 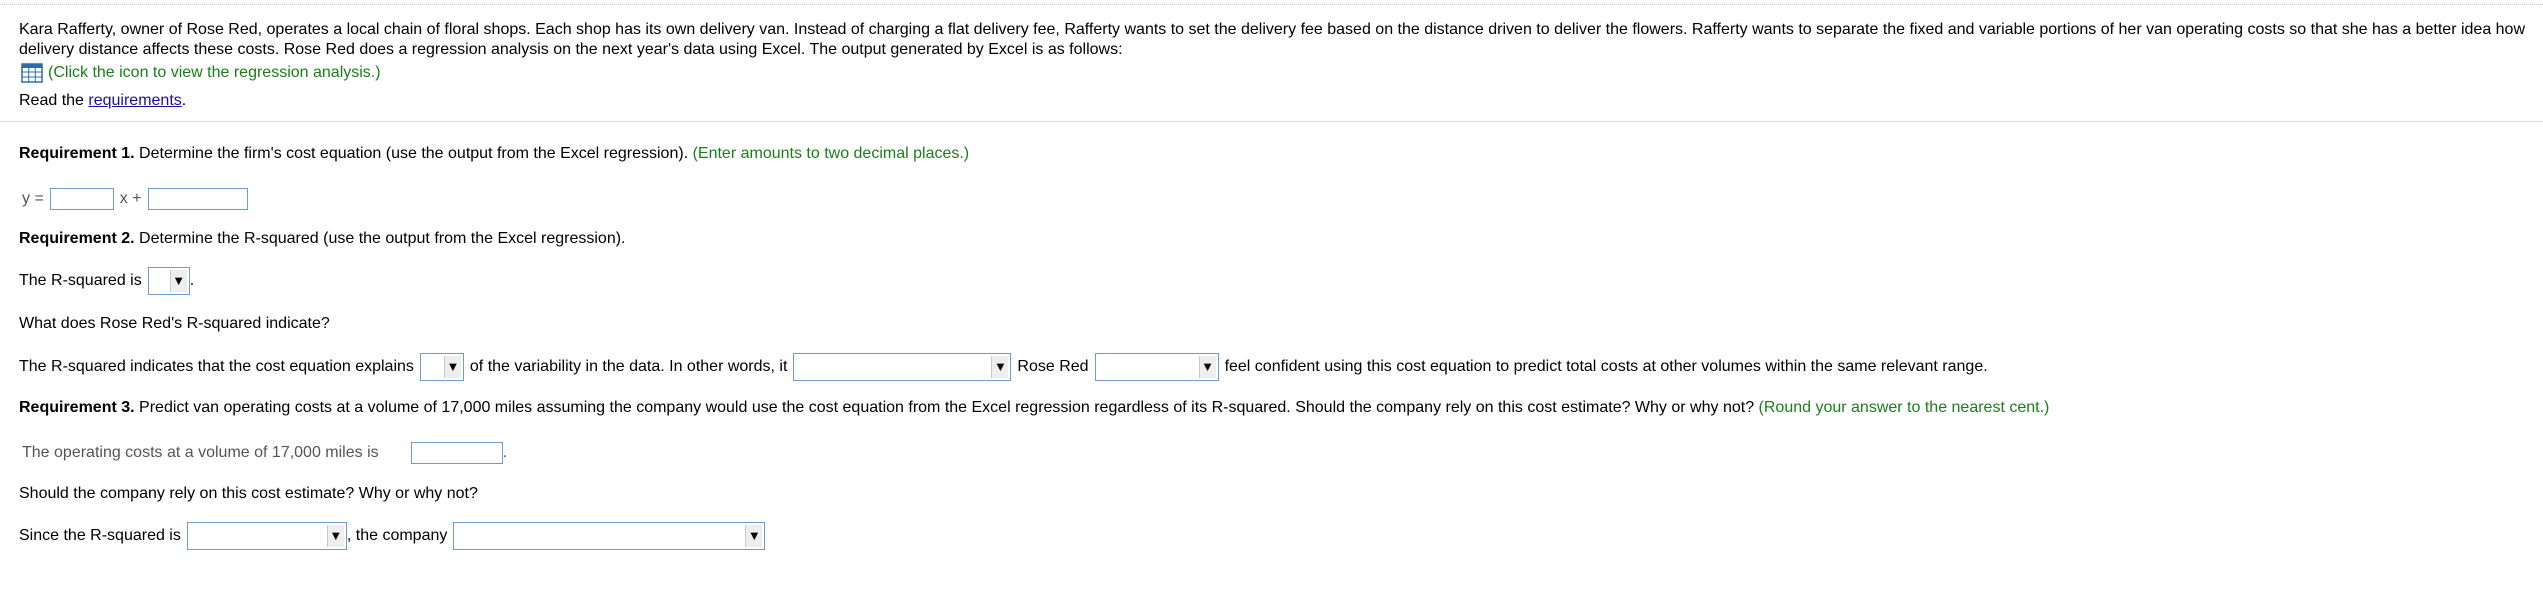 What do you see at coordinates (902, 367) in the screenshot?
I see `it-select: ▼` at bounding box center [902, 367].